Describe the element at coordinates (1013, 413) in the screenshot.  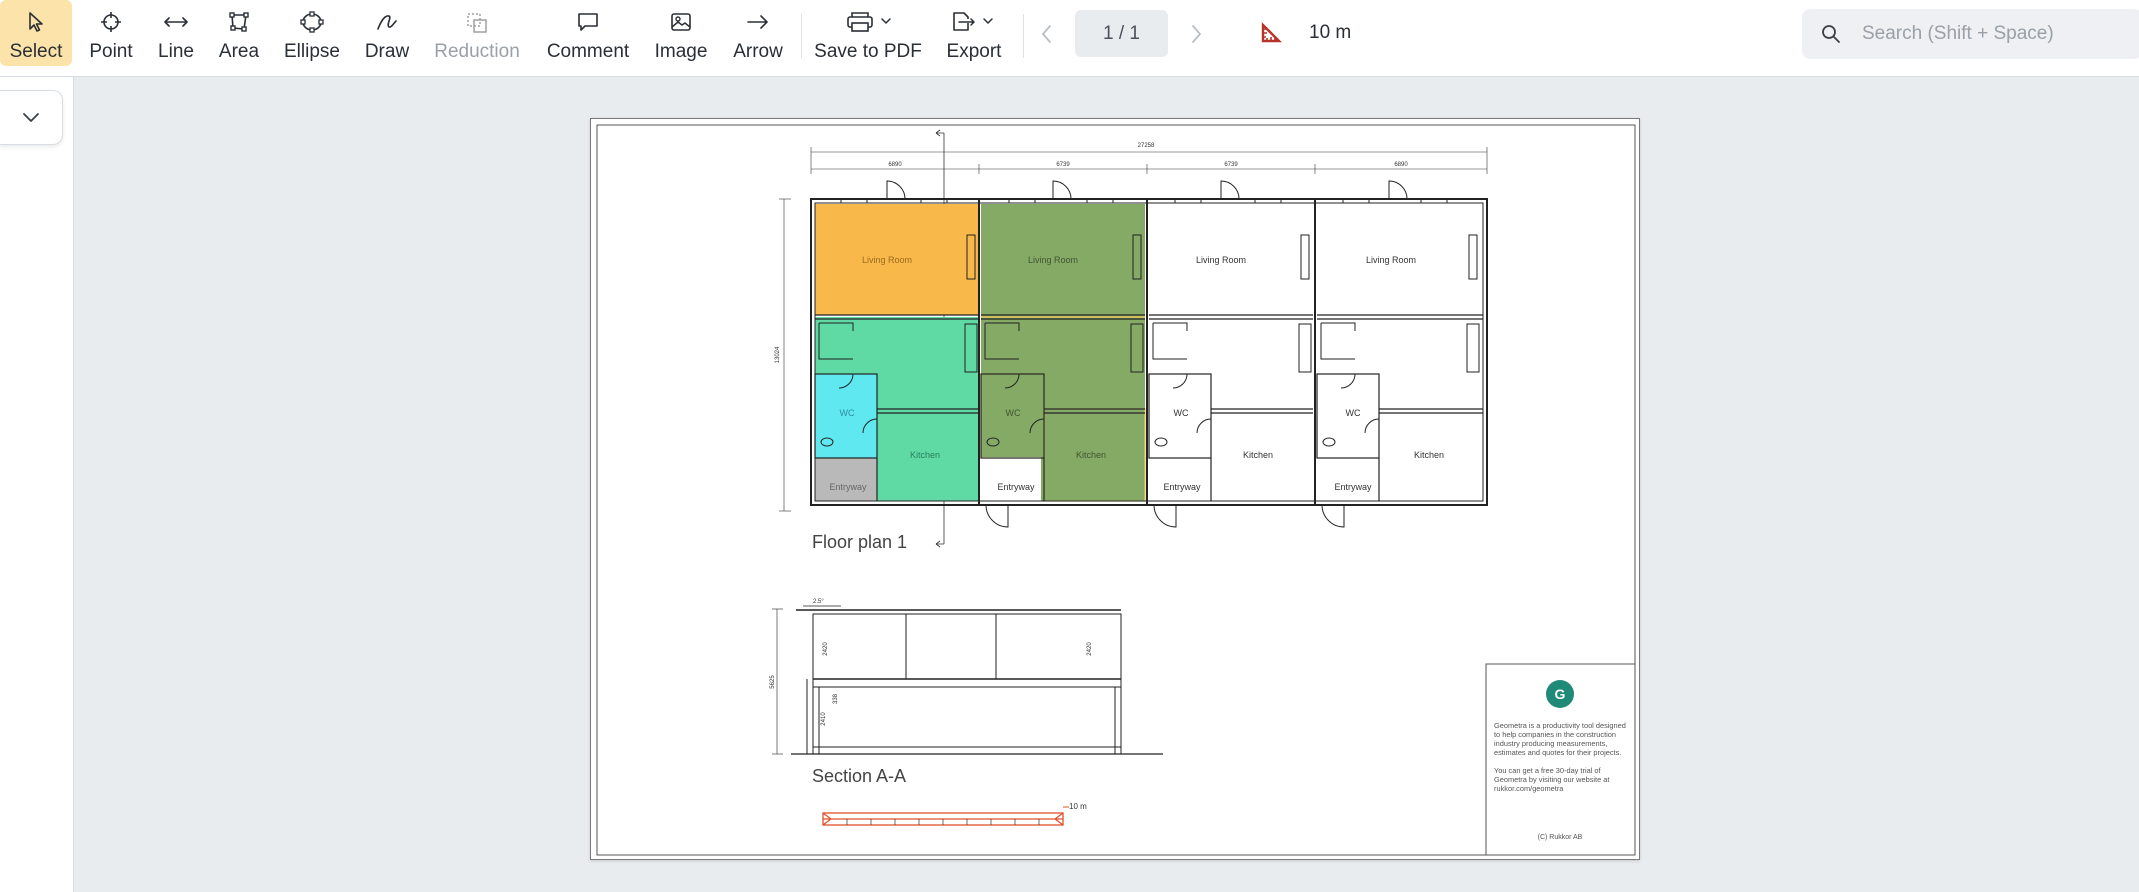
I see `room-label-wc-2: WC` at that location.